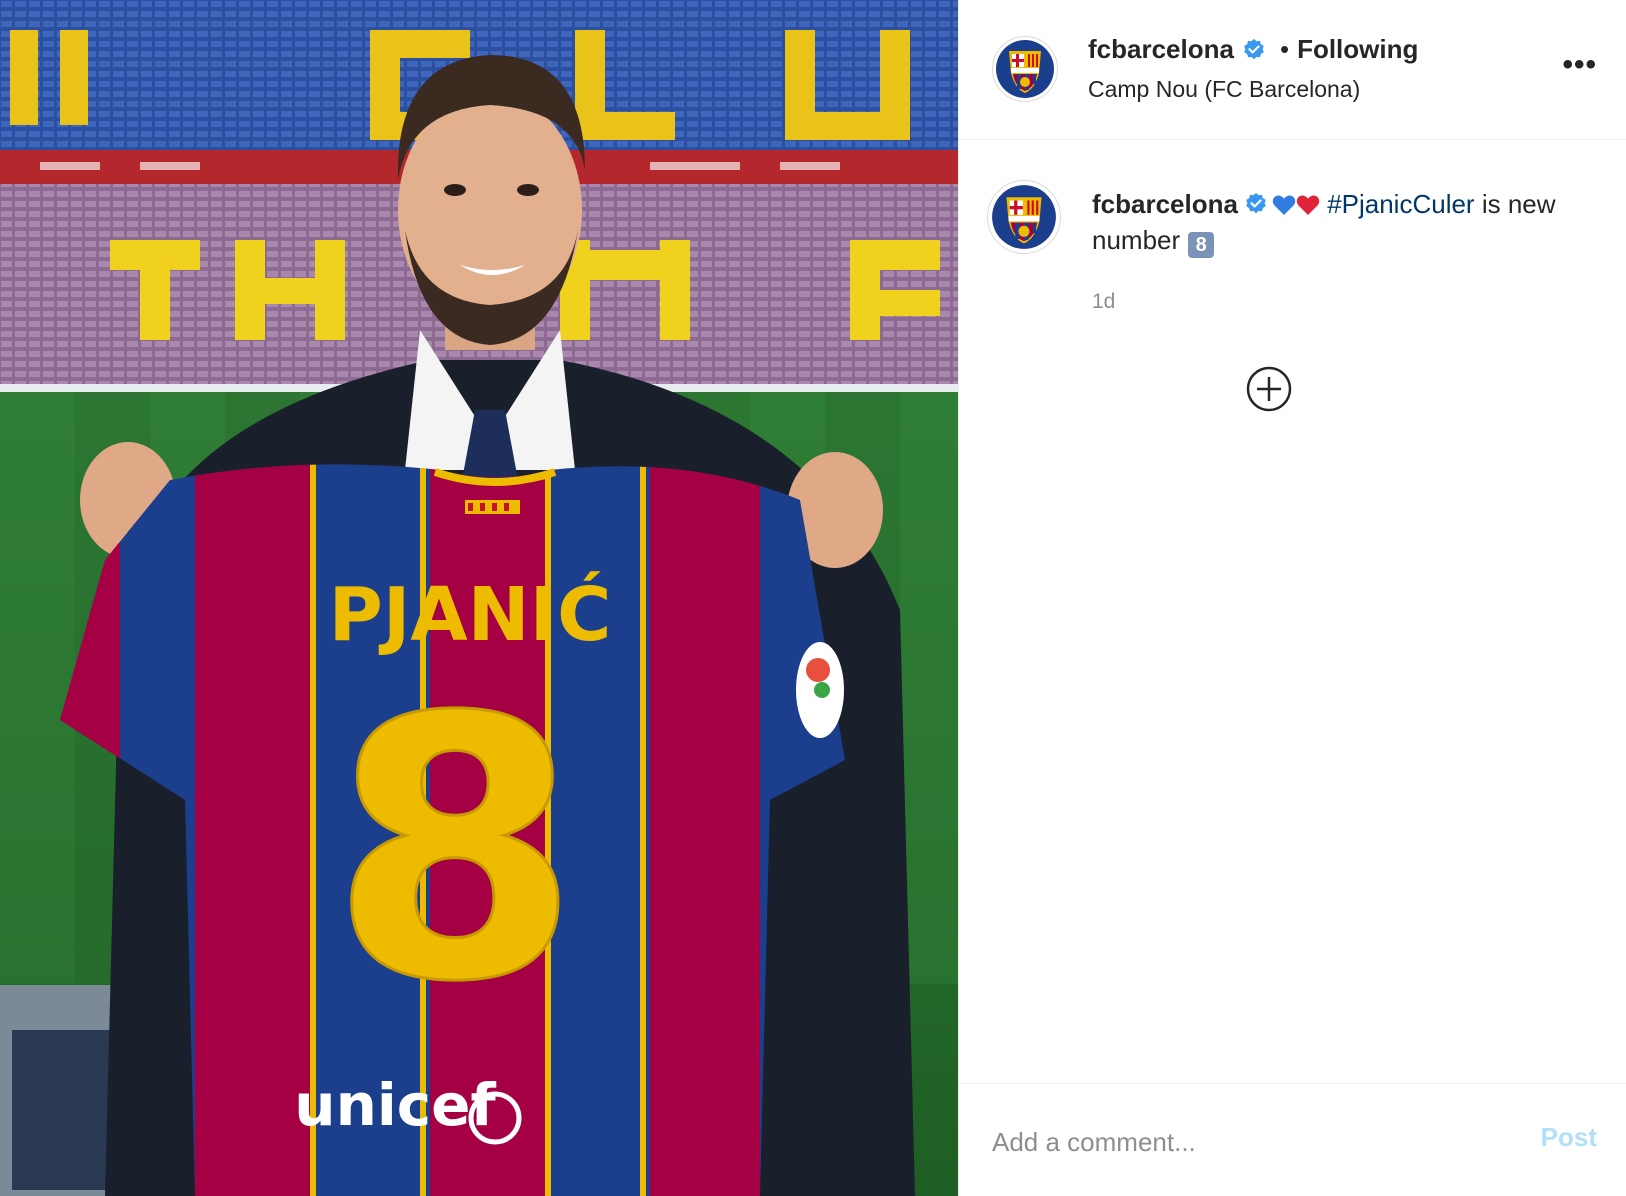  Describe the element at coordinates (1103, 302) in the screenshot. I see `post-timestamp: 1d` at that location.